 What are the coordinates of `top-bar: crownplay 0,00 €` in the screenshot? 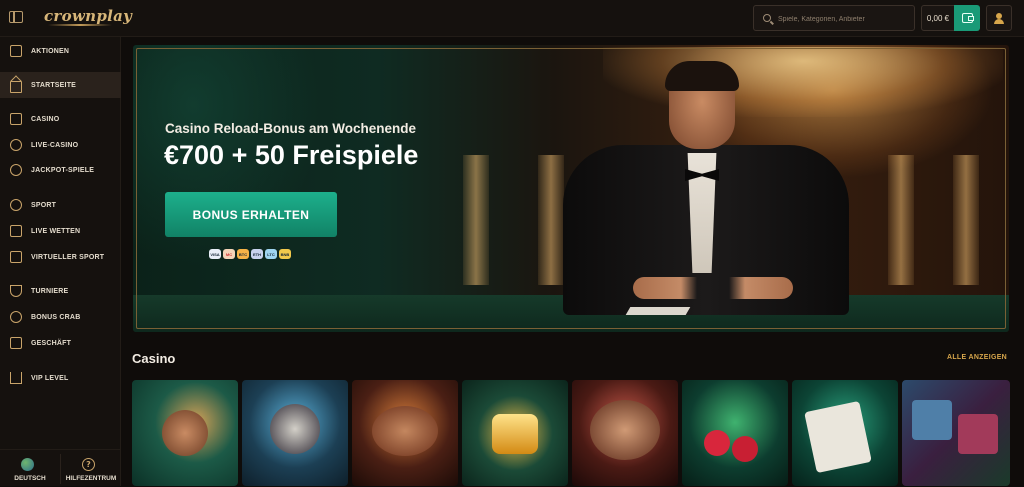 It's located at (512, 18).